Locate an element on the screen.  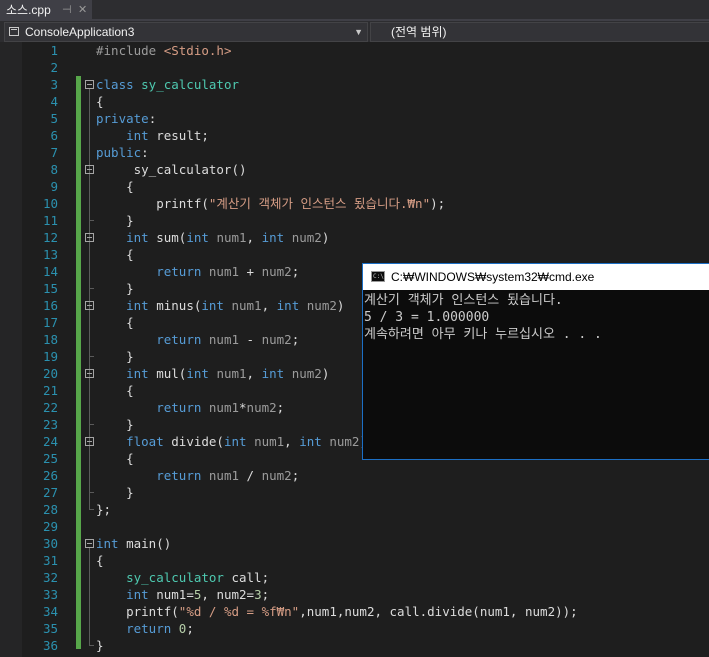
code-token: : is located at coordinates (145, 152).